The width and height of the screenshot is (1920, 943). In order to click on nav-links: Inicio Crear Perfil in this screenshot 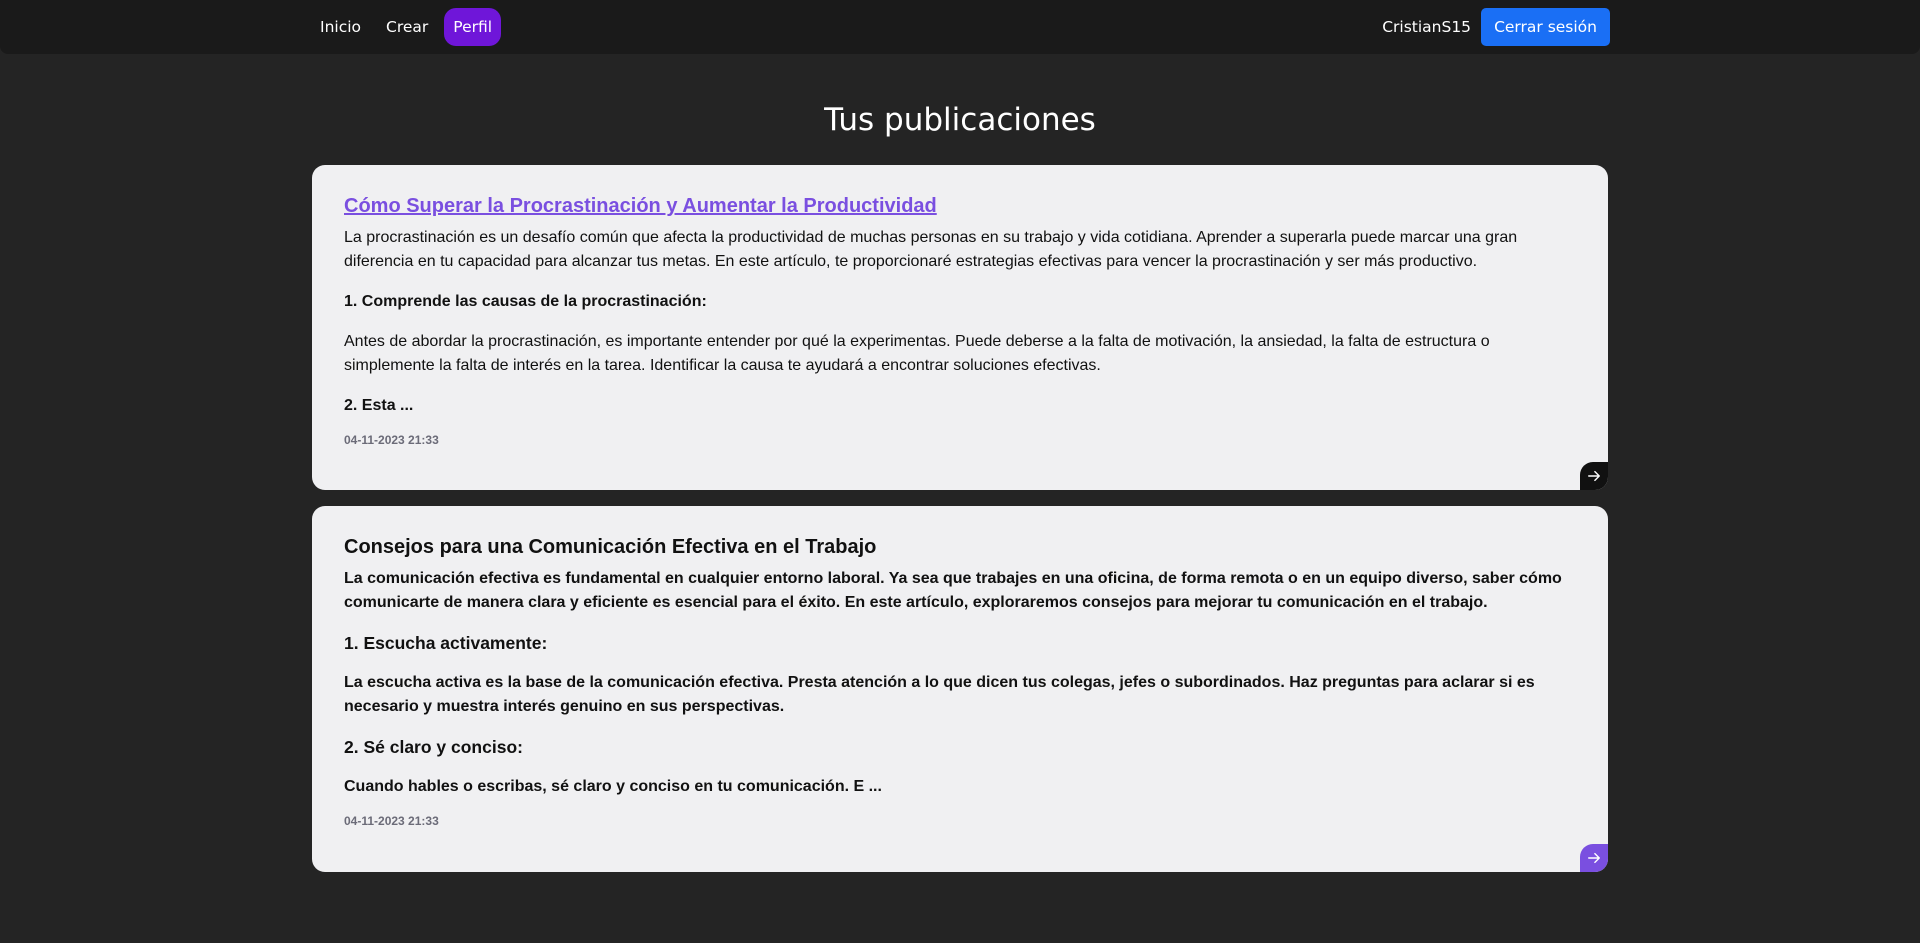, I will do `click(409, 27)`.